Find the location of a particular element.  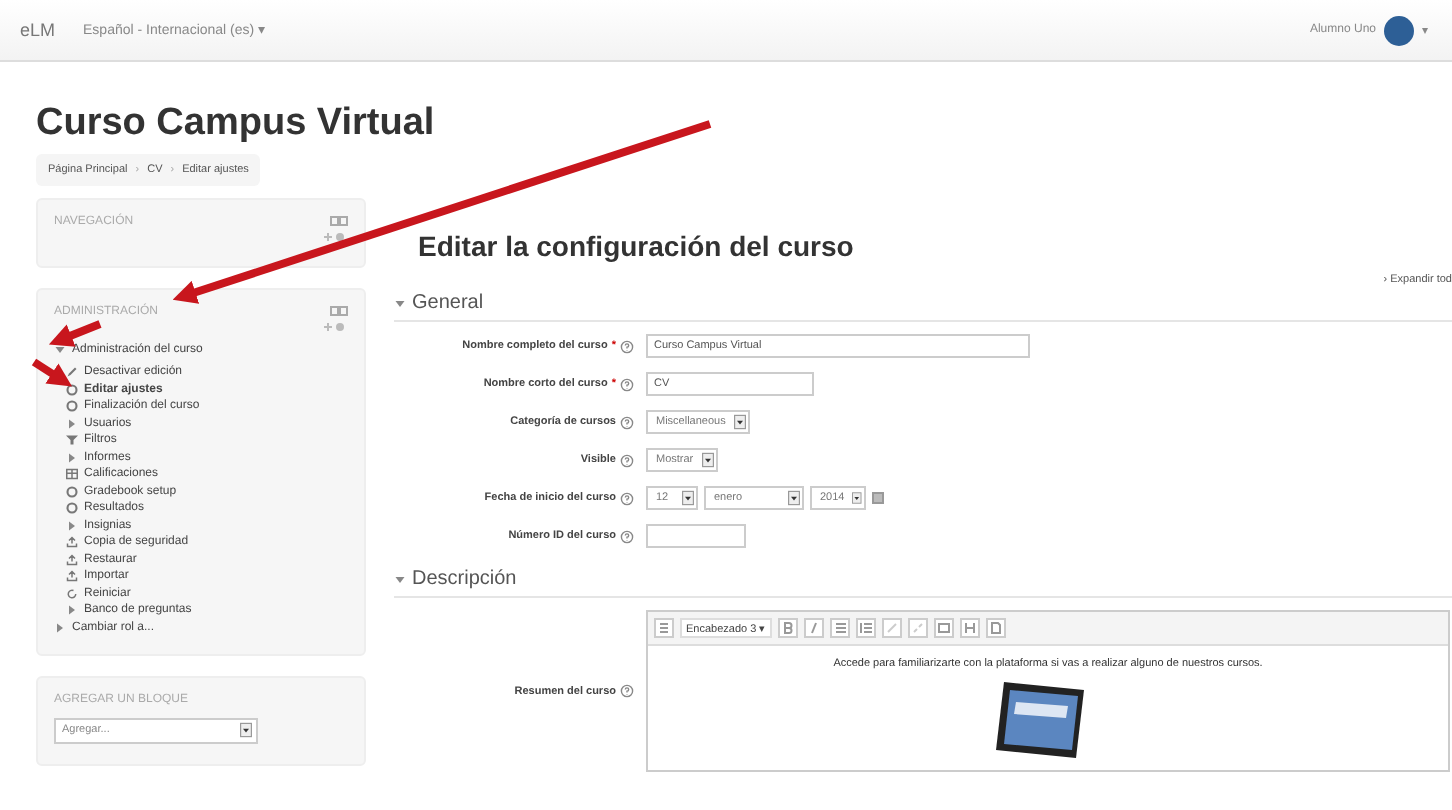

form-title: Editar la configuración del curso is located at coordinates (637, 246).